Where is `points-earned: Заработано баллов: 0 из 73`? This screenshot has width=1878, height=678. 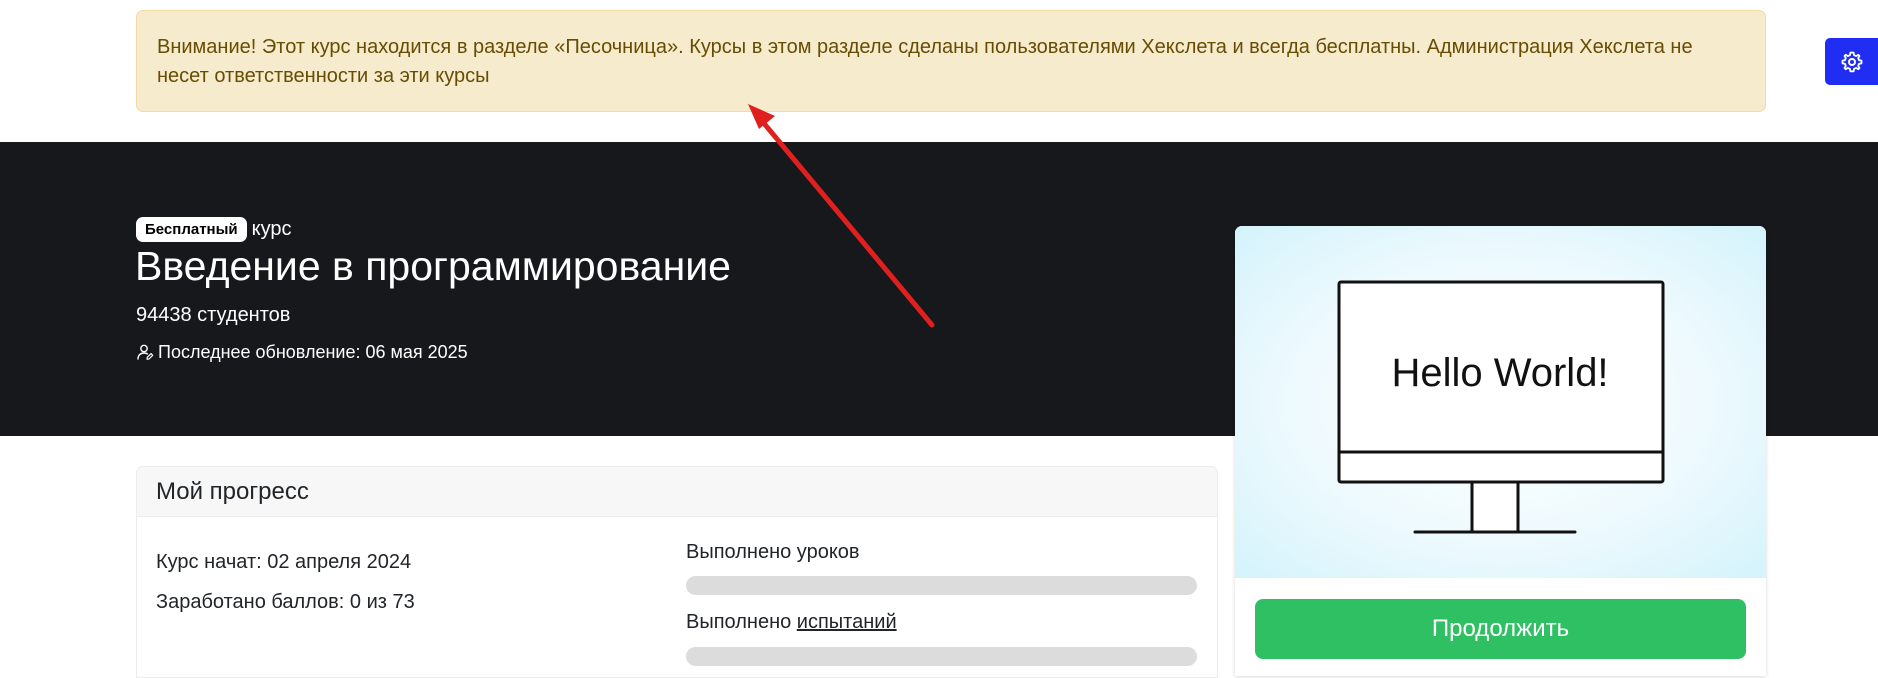
points-earned: Заработано баллов: 0 из 73 is located at coordinates (285, 602).